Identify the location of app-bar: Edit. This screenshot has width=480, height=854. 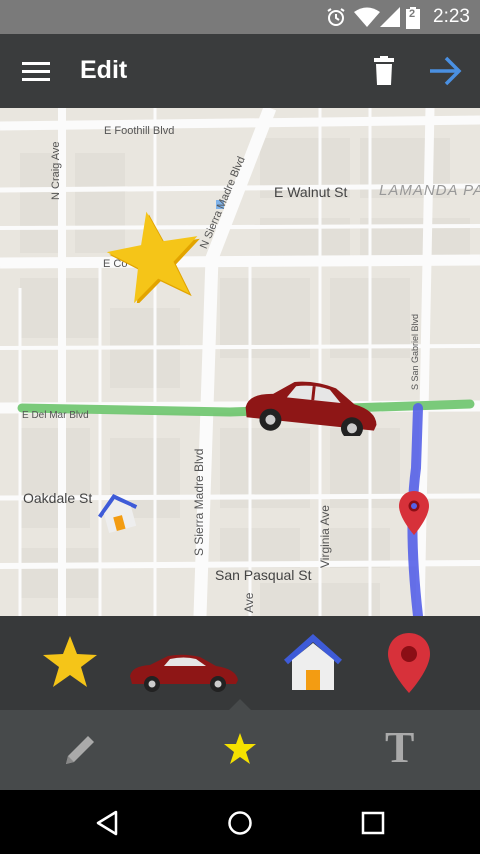
(240, 71).